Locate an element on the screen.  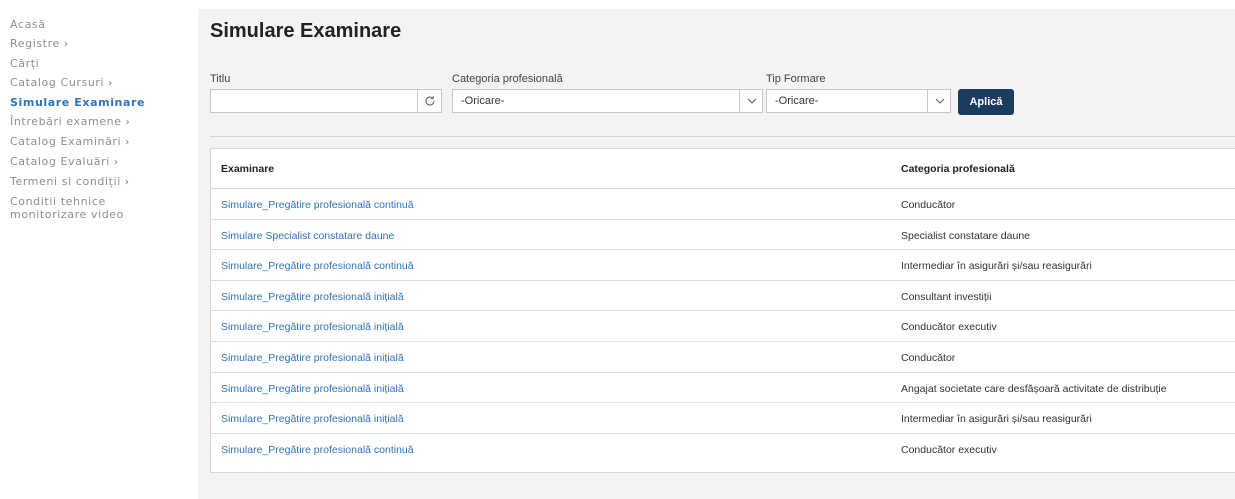
categorie-selected-value: -Oricare- is located at coordinates (483, 101).